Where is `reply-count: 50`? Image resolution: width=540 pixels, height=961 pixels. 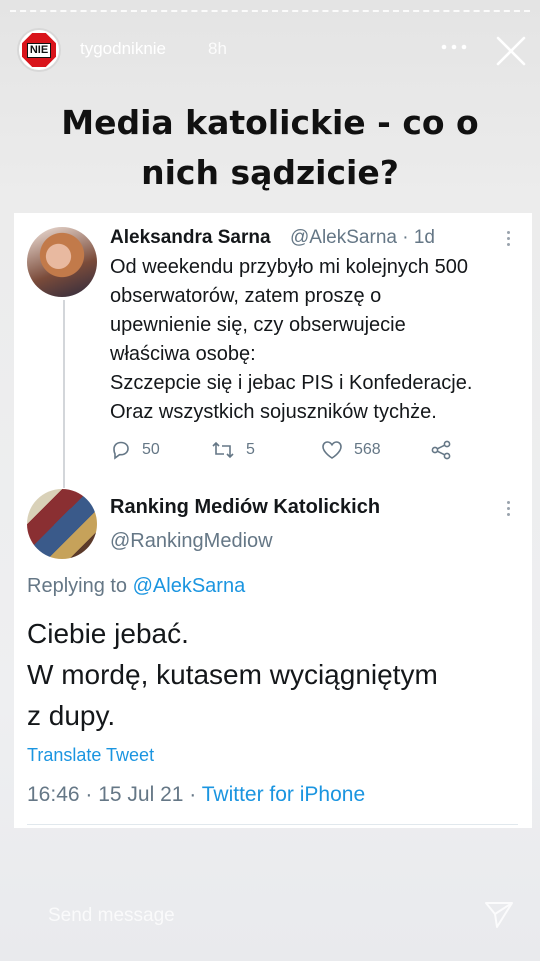 reply-count: 50 is located at coordinates (151, 449).